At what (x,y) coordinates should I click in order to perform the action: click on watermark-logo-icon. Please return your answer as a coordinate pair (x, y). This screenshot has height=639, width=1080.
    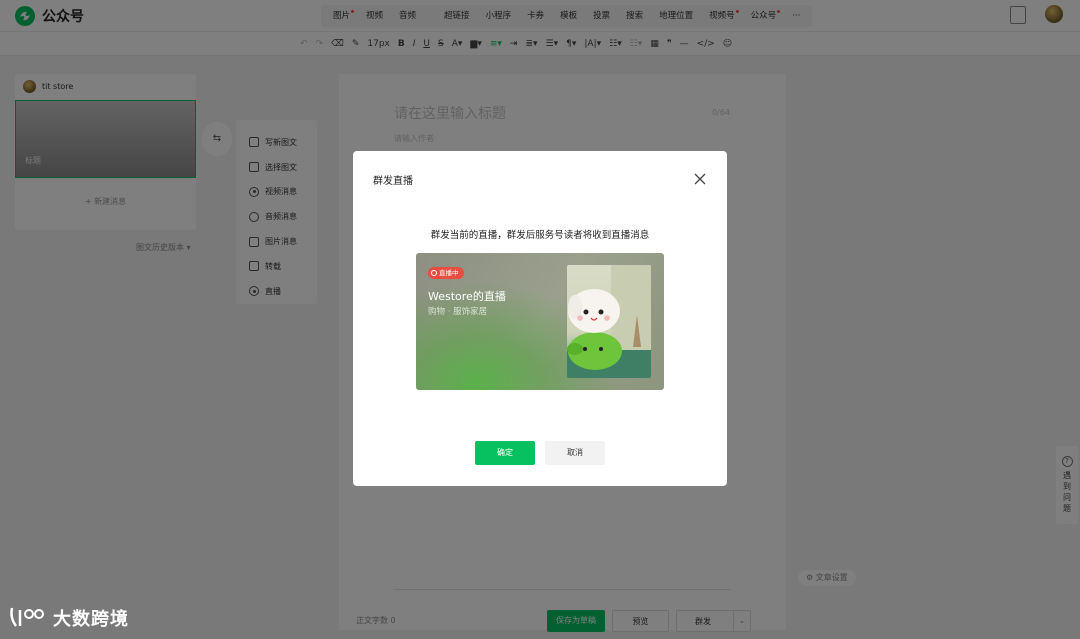
    Looking at the image, I should click on (27, 617).